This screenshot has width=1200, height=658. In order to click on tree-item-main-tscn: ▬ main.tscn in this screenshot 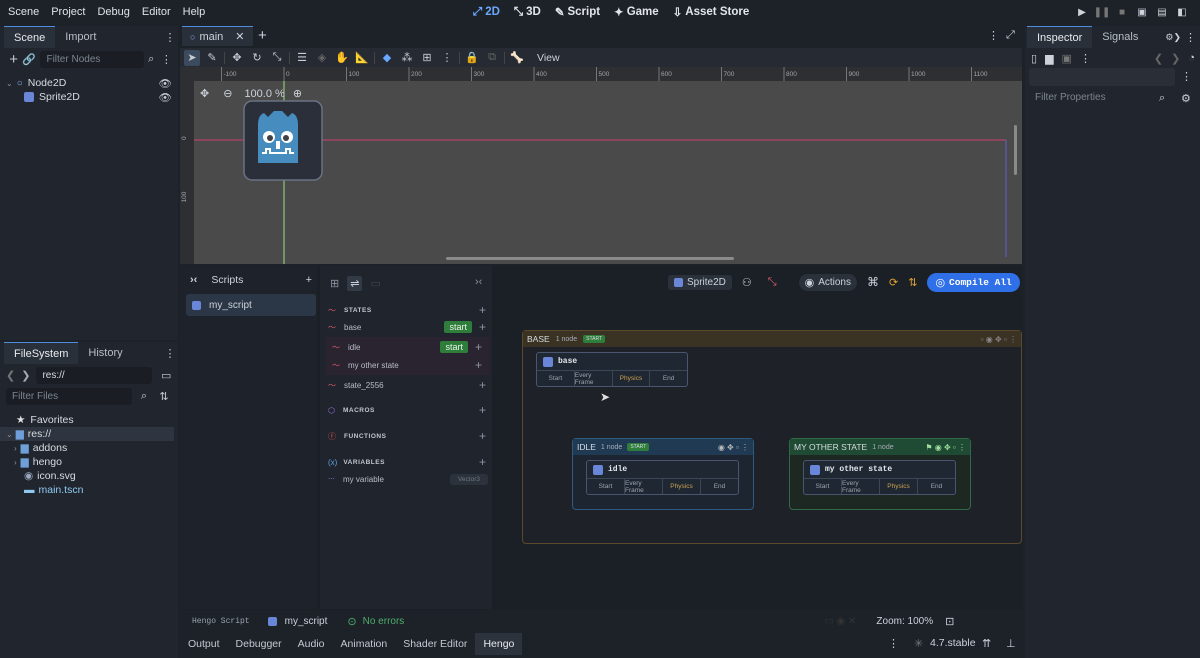, I will do `click(89, 490)`.